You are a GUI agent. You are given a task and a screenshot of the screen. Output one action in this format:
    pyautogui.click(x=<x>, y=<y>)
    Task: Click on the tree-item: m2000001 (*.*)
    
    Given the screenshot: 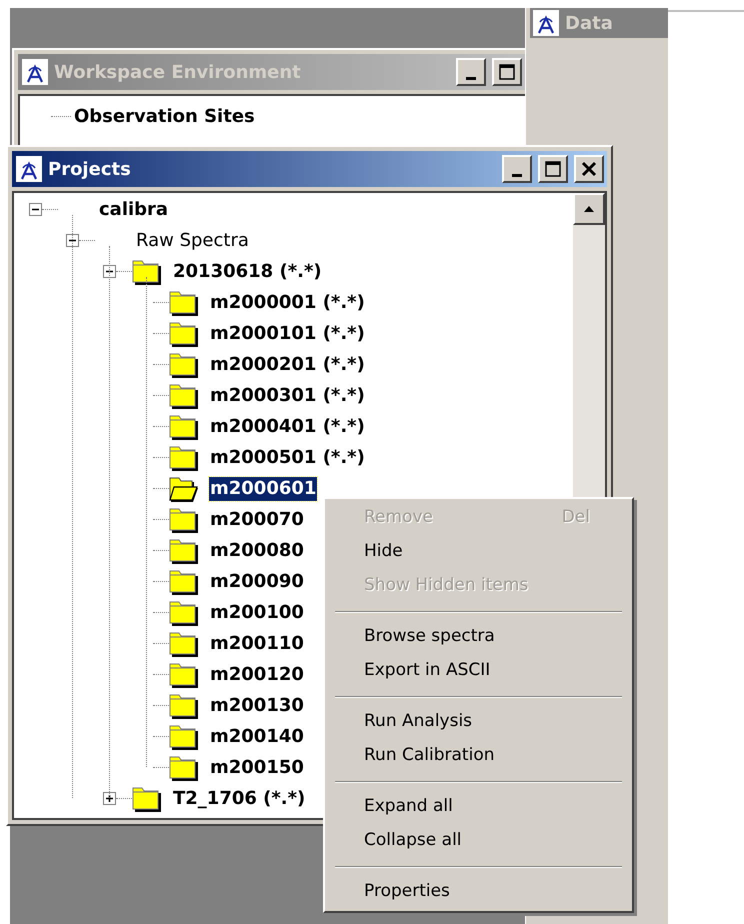 What is the action you would take?
    pyautogui.click(x=287, y=302)
    